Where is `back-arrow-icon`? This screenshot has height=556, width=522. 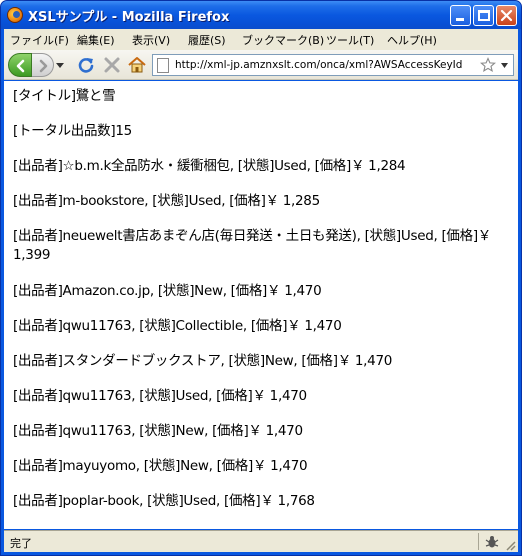 back-arrow-icon is located at coordinates (20, 66).